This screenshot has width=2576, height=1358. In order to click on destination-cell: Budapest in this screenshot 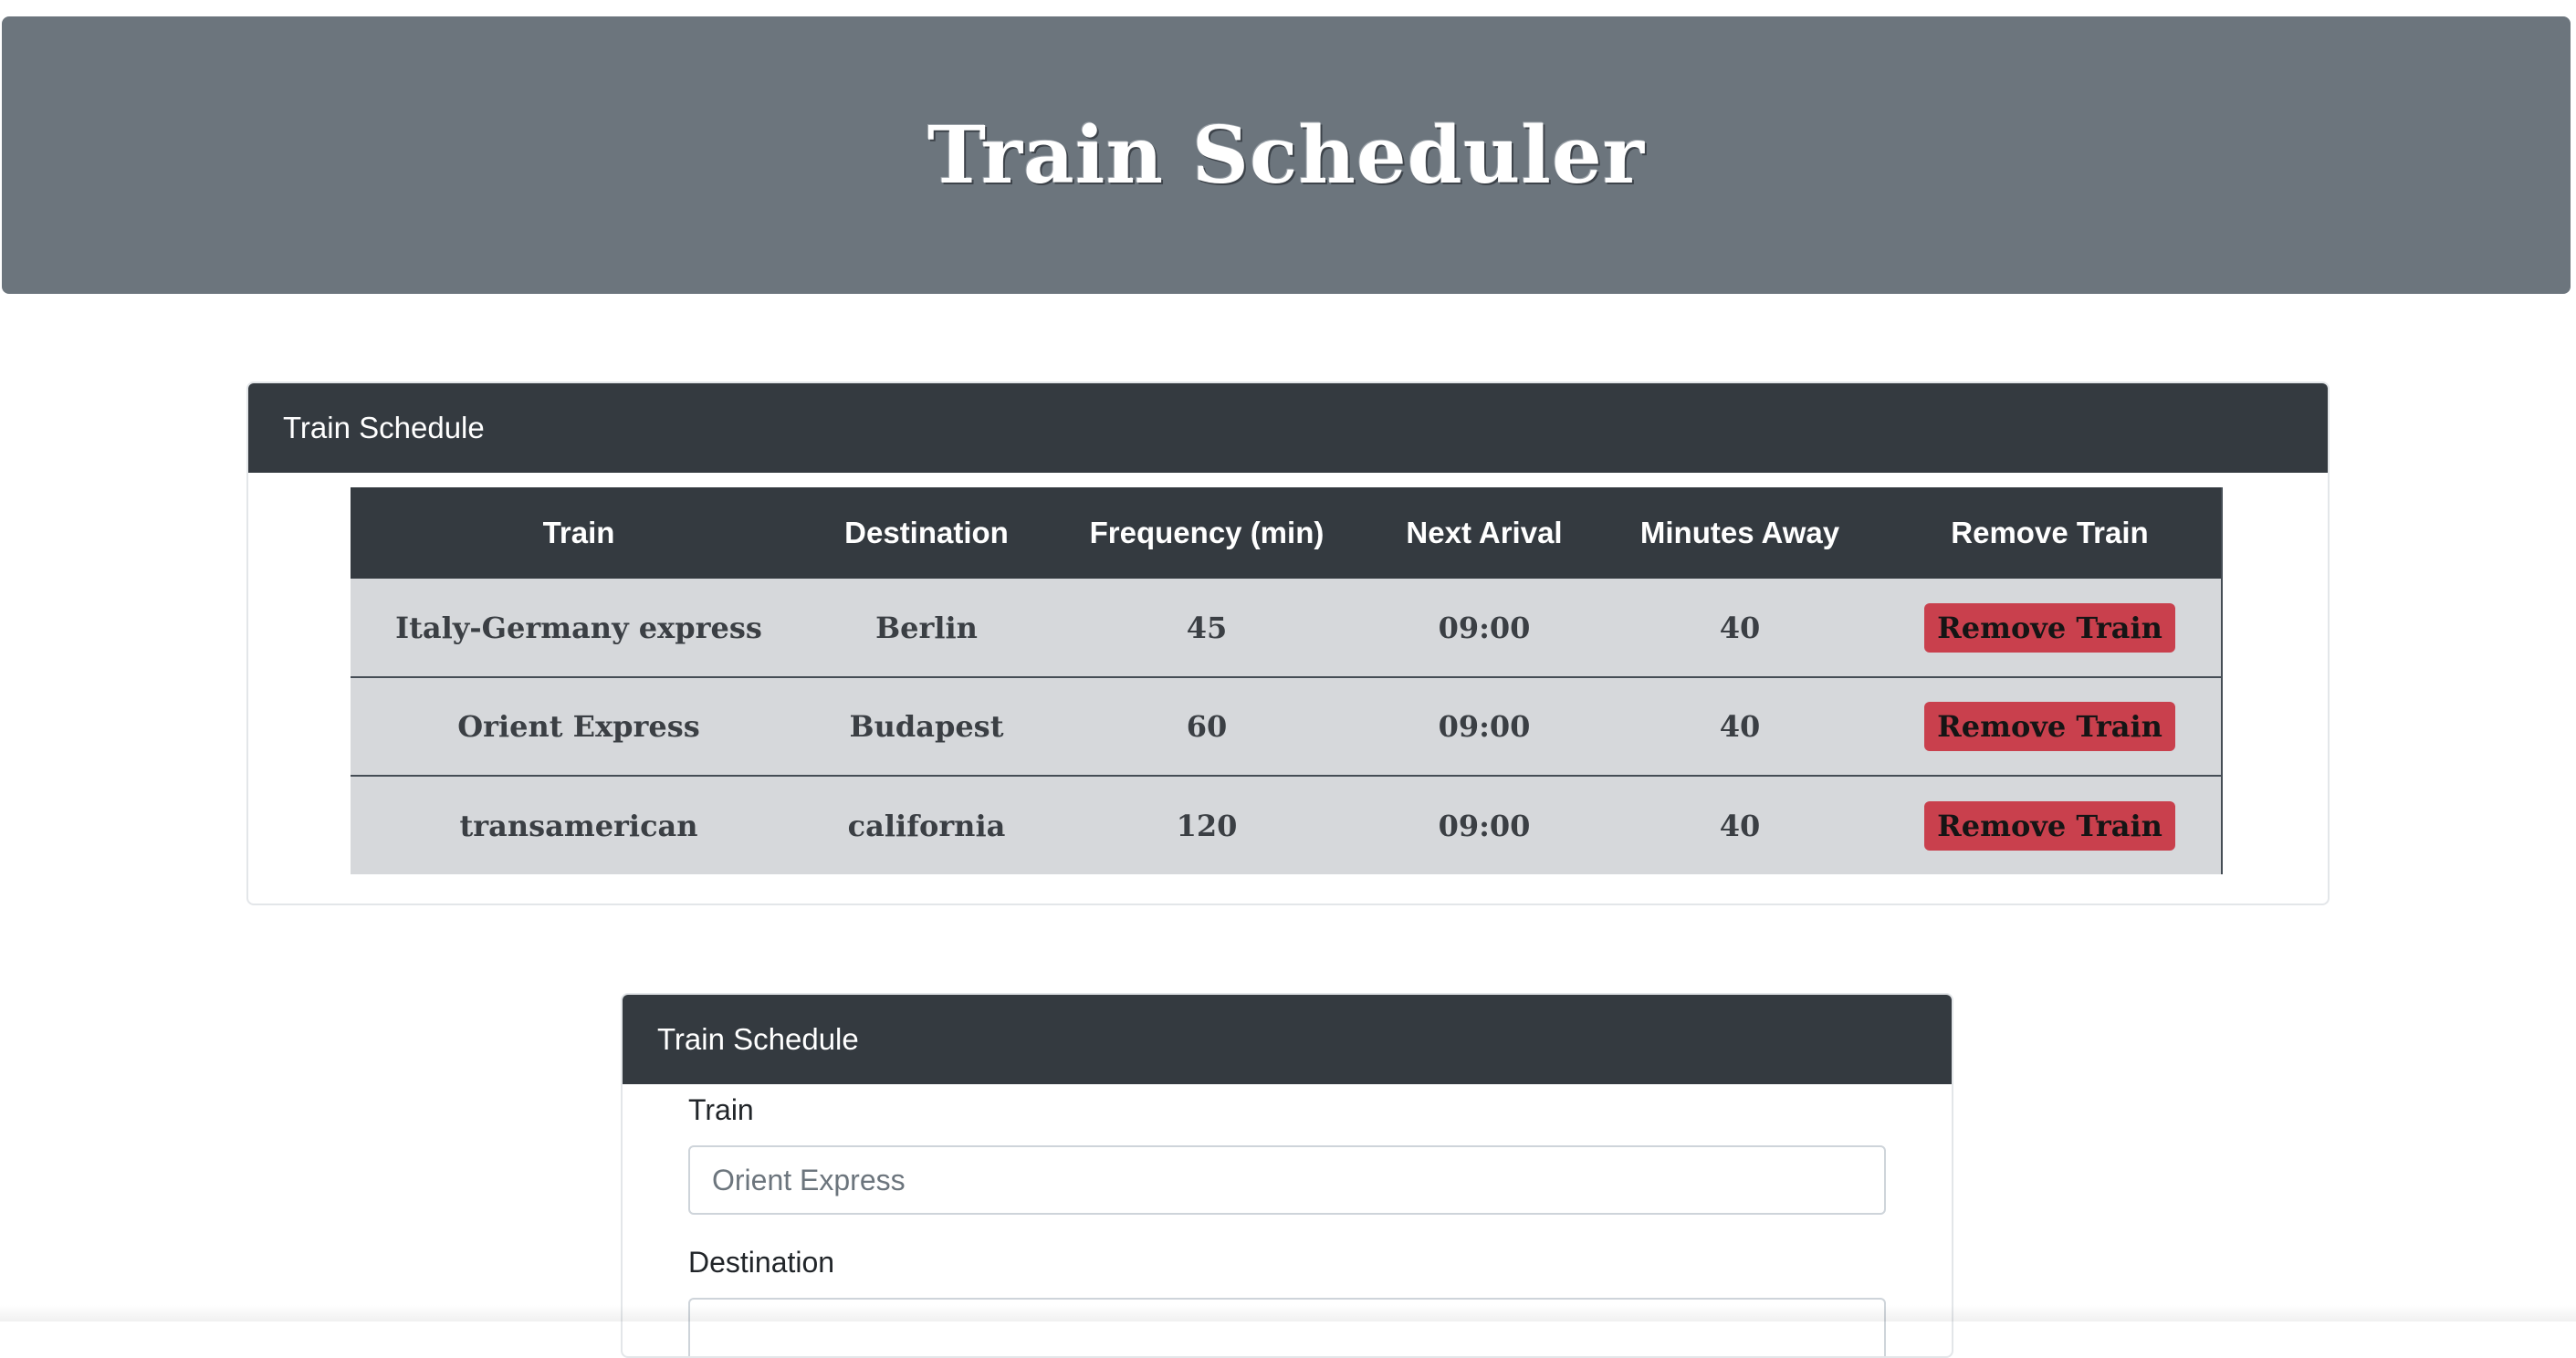, I will do `click(927, 727)`.